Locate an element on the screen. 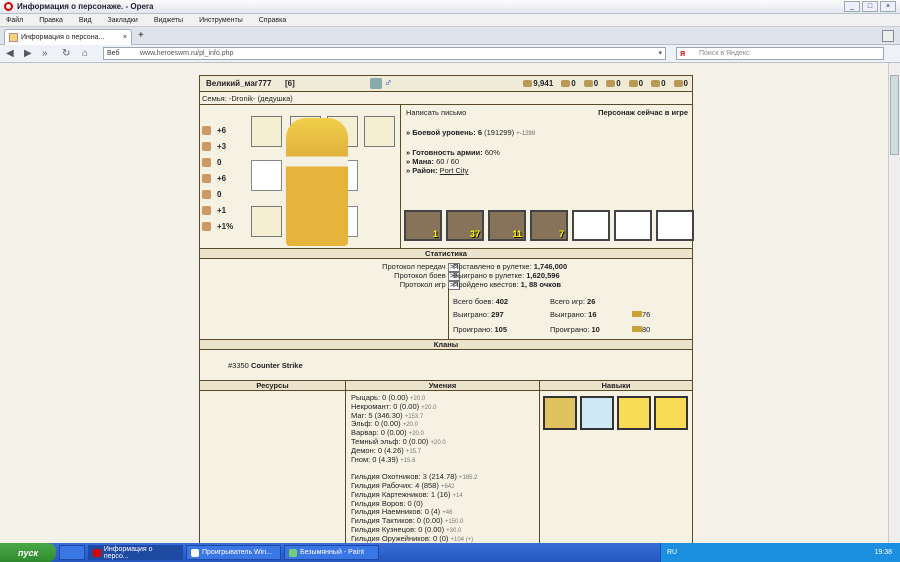 The width and height of the screenshot is (900, 562). character-name: Великий_маг777 is located at coordinates (238, 83).